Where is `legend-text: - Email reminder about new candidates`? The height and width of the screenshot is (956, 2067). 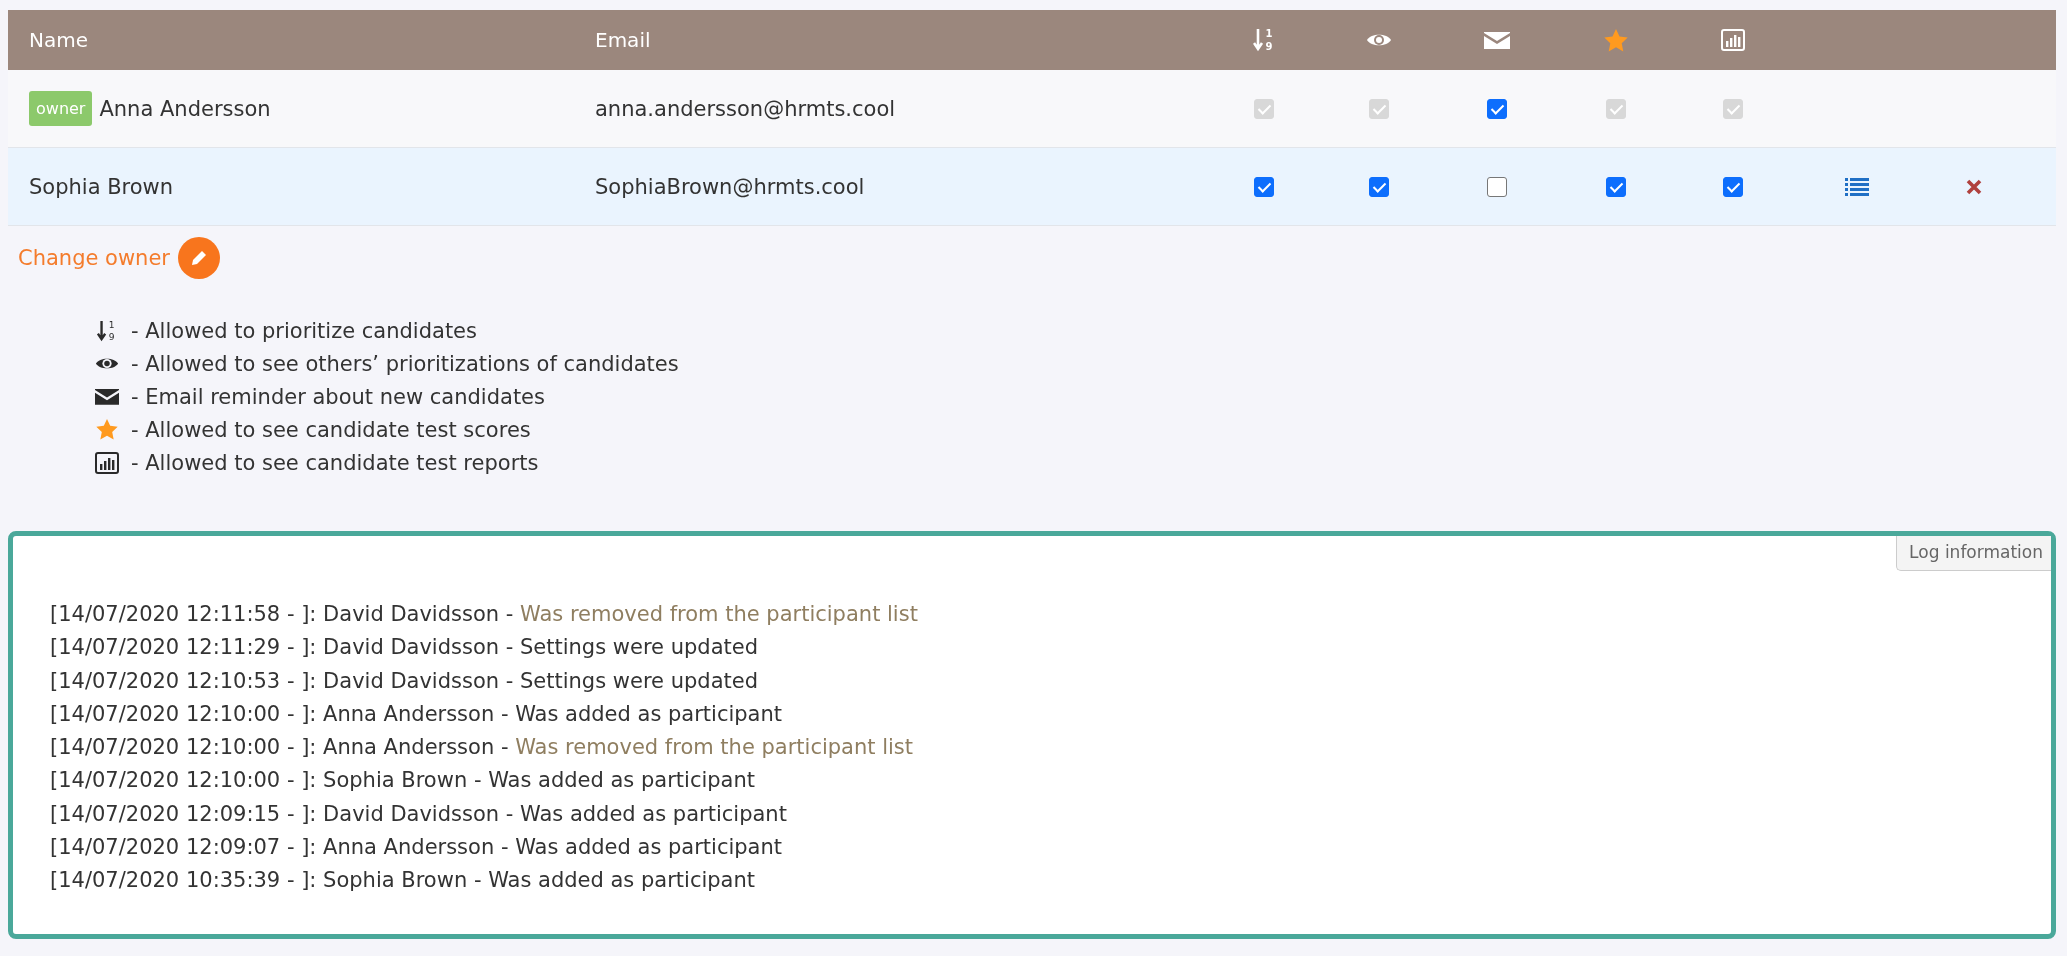 legend-text: - Email reminder about new candidates is located at coordinates (338, 396).